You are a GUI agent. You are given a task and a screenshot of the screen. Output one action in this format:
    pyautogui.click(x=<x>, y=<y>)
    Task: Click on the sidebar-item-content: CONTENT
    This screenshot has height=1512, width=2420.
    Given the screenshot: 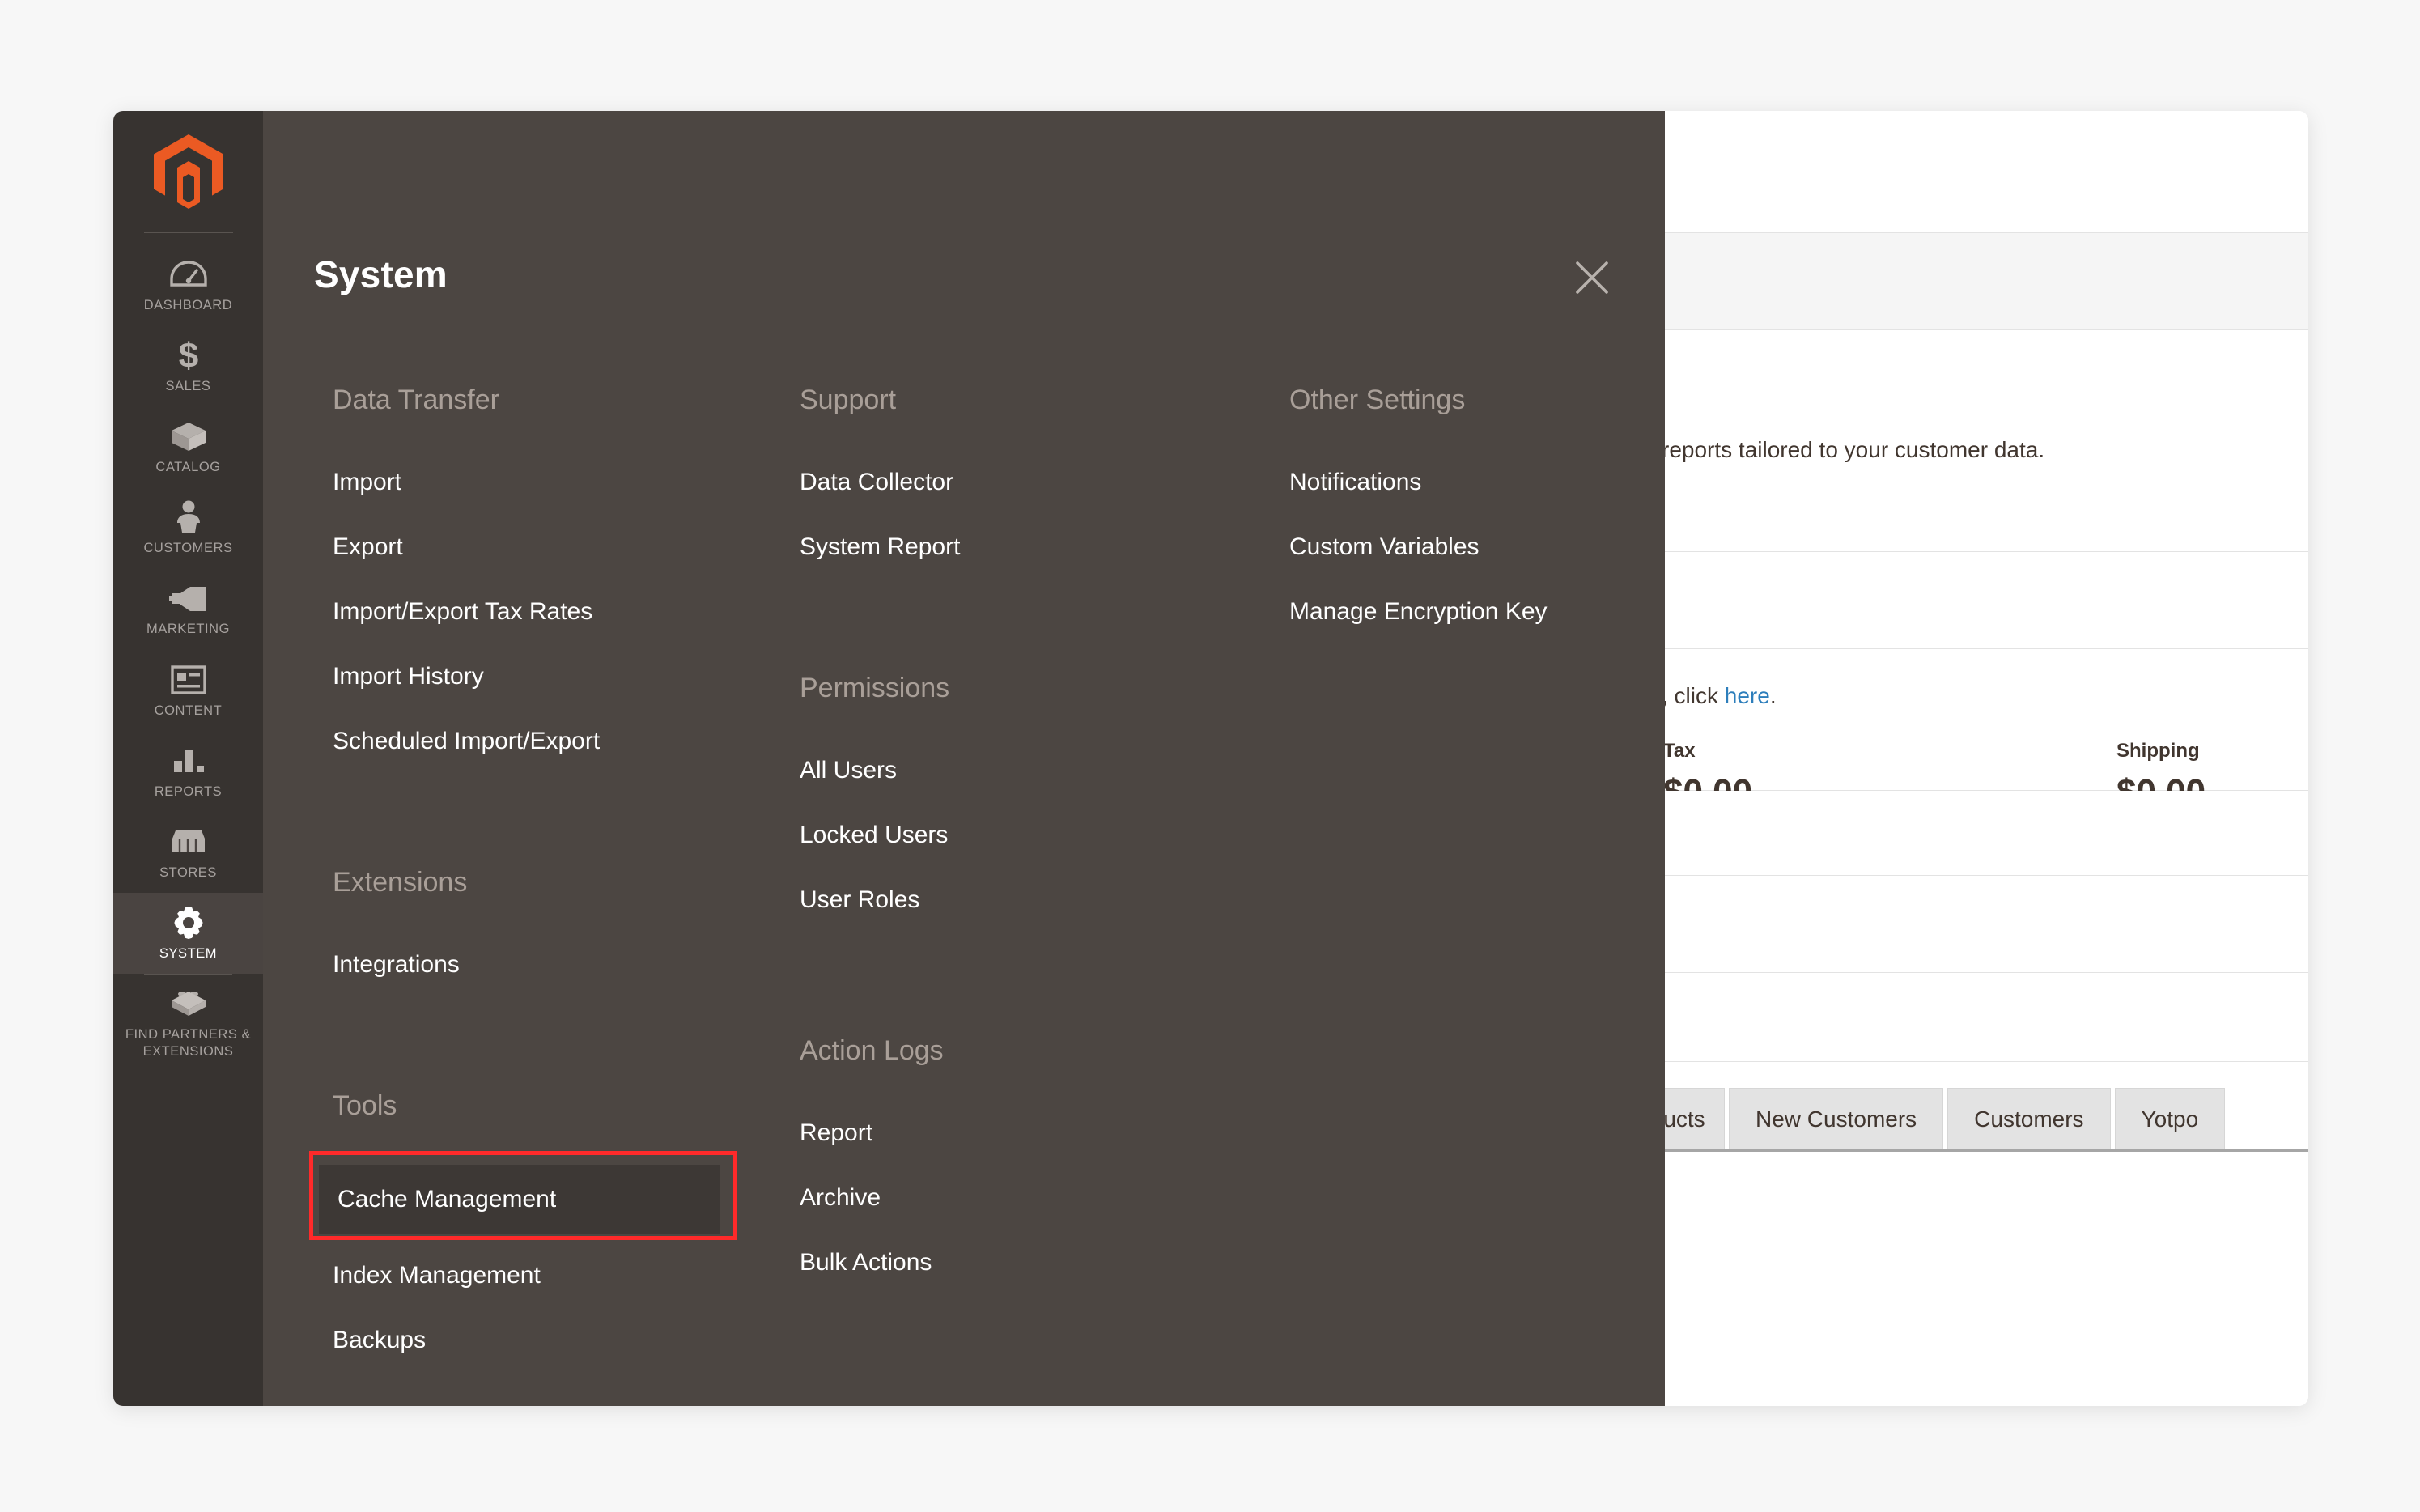 What is the action you would take?
    pyautogui.click(x=188, y=690)
    